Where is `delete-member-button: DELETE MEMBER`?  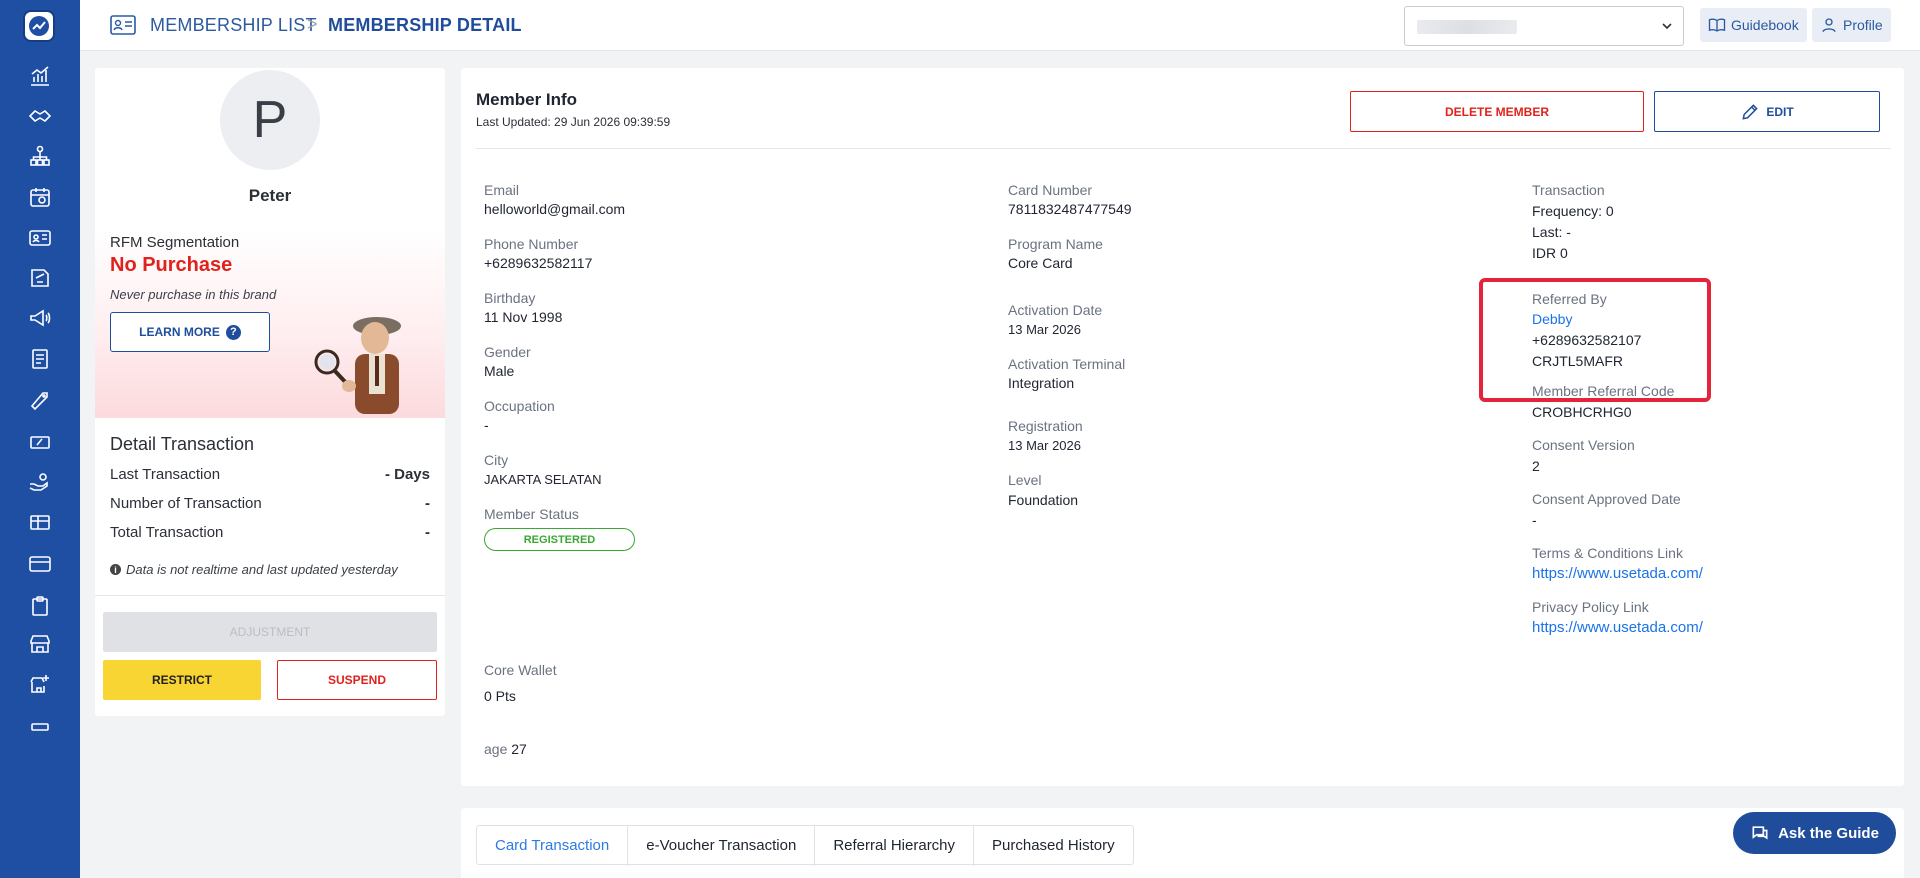
delete-member-button: DELETE MEMBER is located at coordinates (1497, 111).